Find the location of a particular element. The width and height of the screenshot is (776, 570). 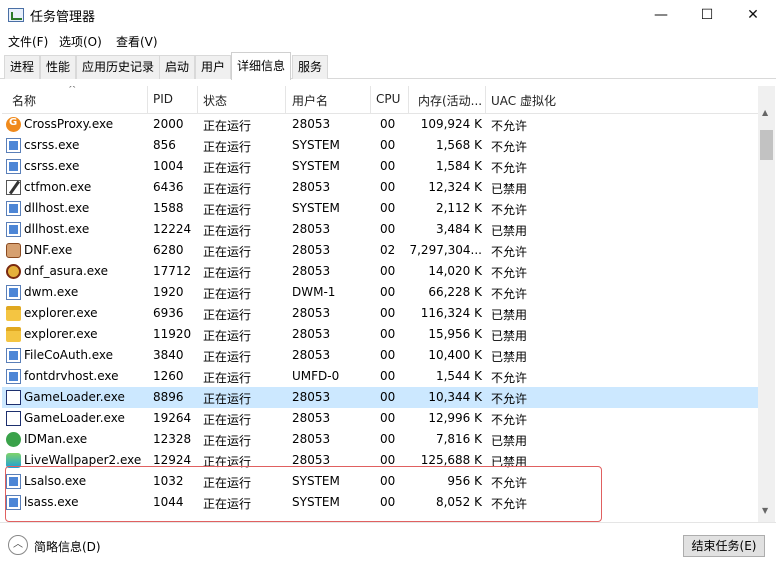

vertical-scrollbar: ▲ ▼ is located at coordinates (766, 304).